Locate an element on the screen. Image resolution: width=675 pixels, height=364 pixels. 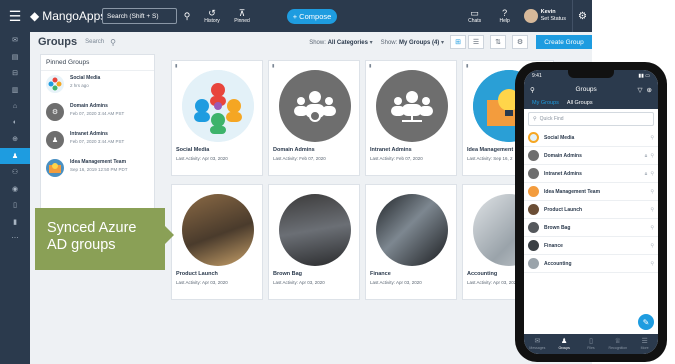
show-label: Show: is located at coordinates (389, 42).